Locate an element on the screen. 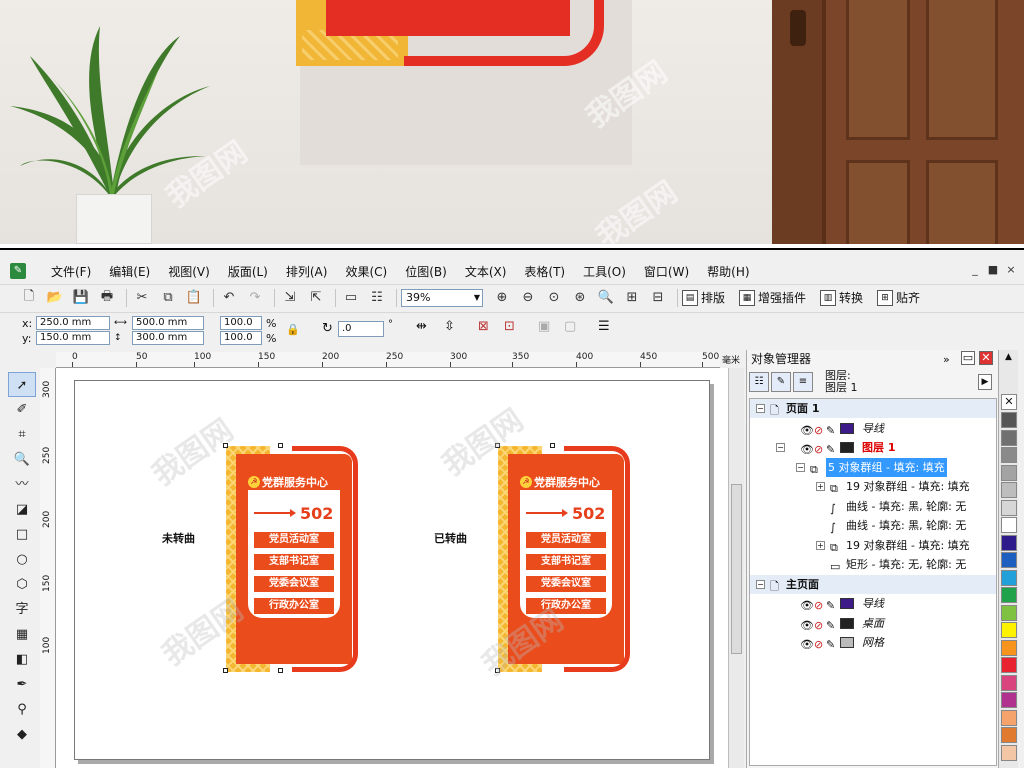 The height and width of the screenshot is (768, 1024). zoom-level-select: 39% ▼ is located at coordinates (442, 297).